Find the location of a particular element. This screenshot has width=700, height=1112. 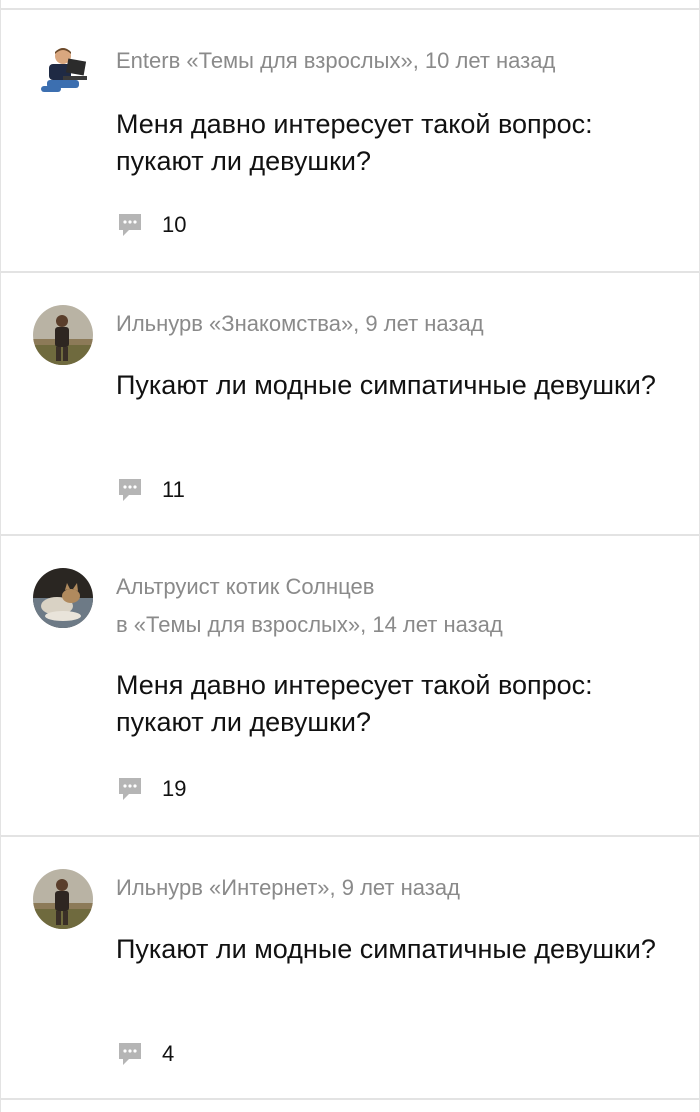

post-meta: Enterв «Темы для взрослых», 10 лет назад is located at coordinates (335, 61).